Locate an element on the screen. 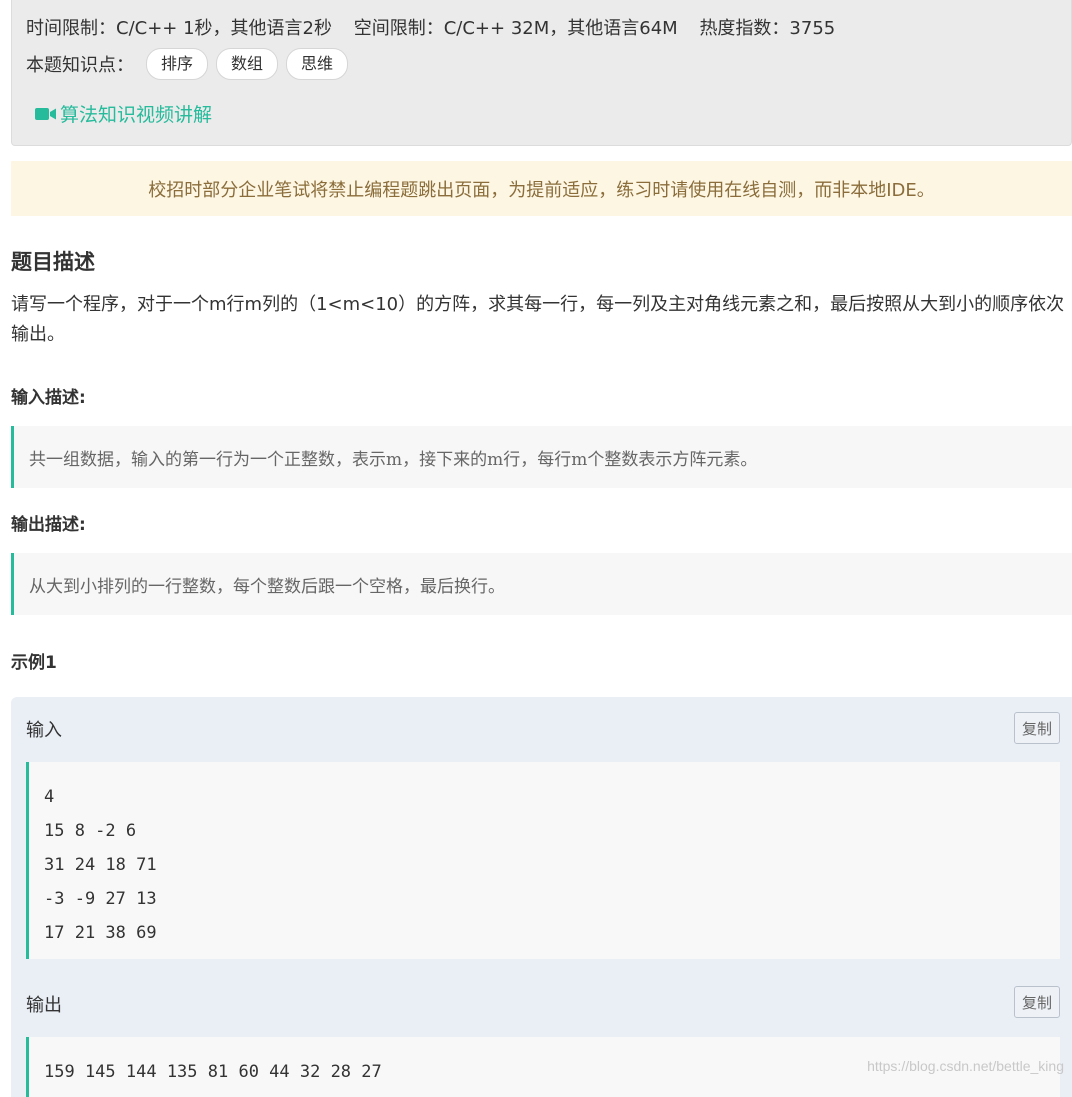 This screenshot has width=1072, height=1097. heat-index: 热度指数：3755 is located at coordinates (767, 28).